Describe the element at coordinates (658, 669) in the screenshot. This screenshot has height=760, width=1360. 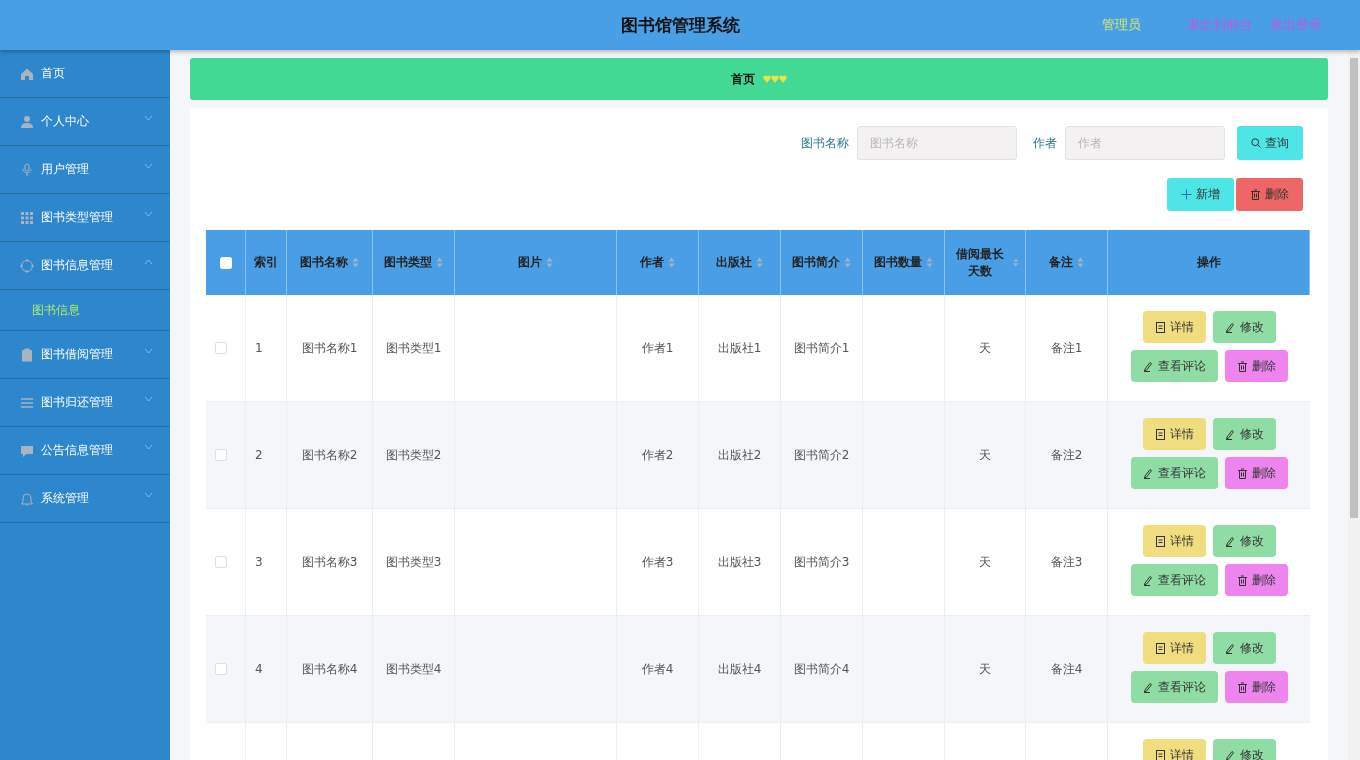
I see `table-cell: 作者4` at that location.